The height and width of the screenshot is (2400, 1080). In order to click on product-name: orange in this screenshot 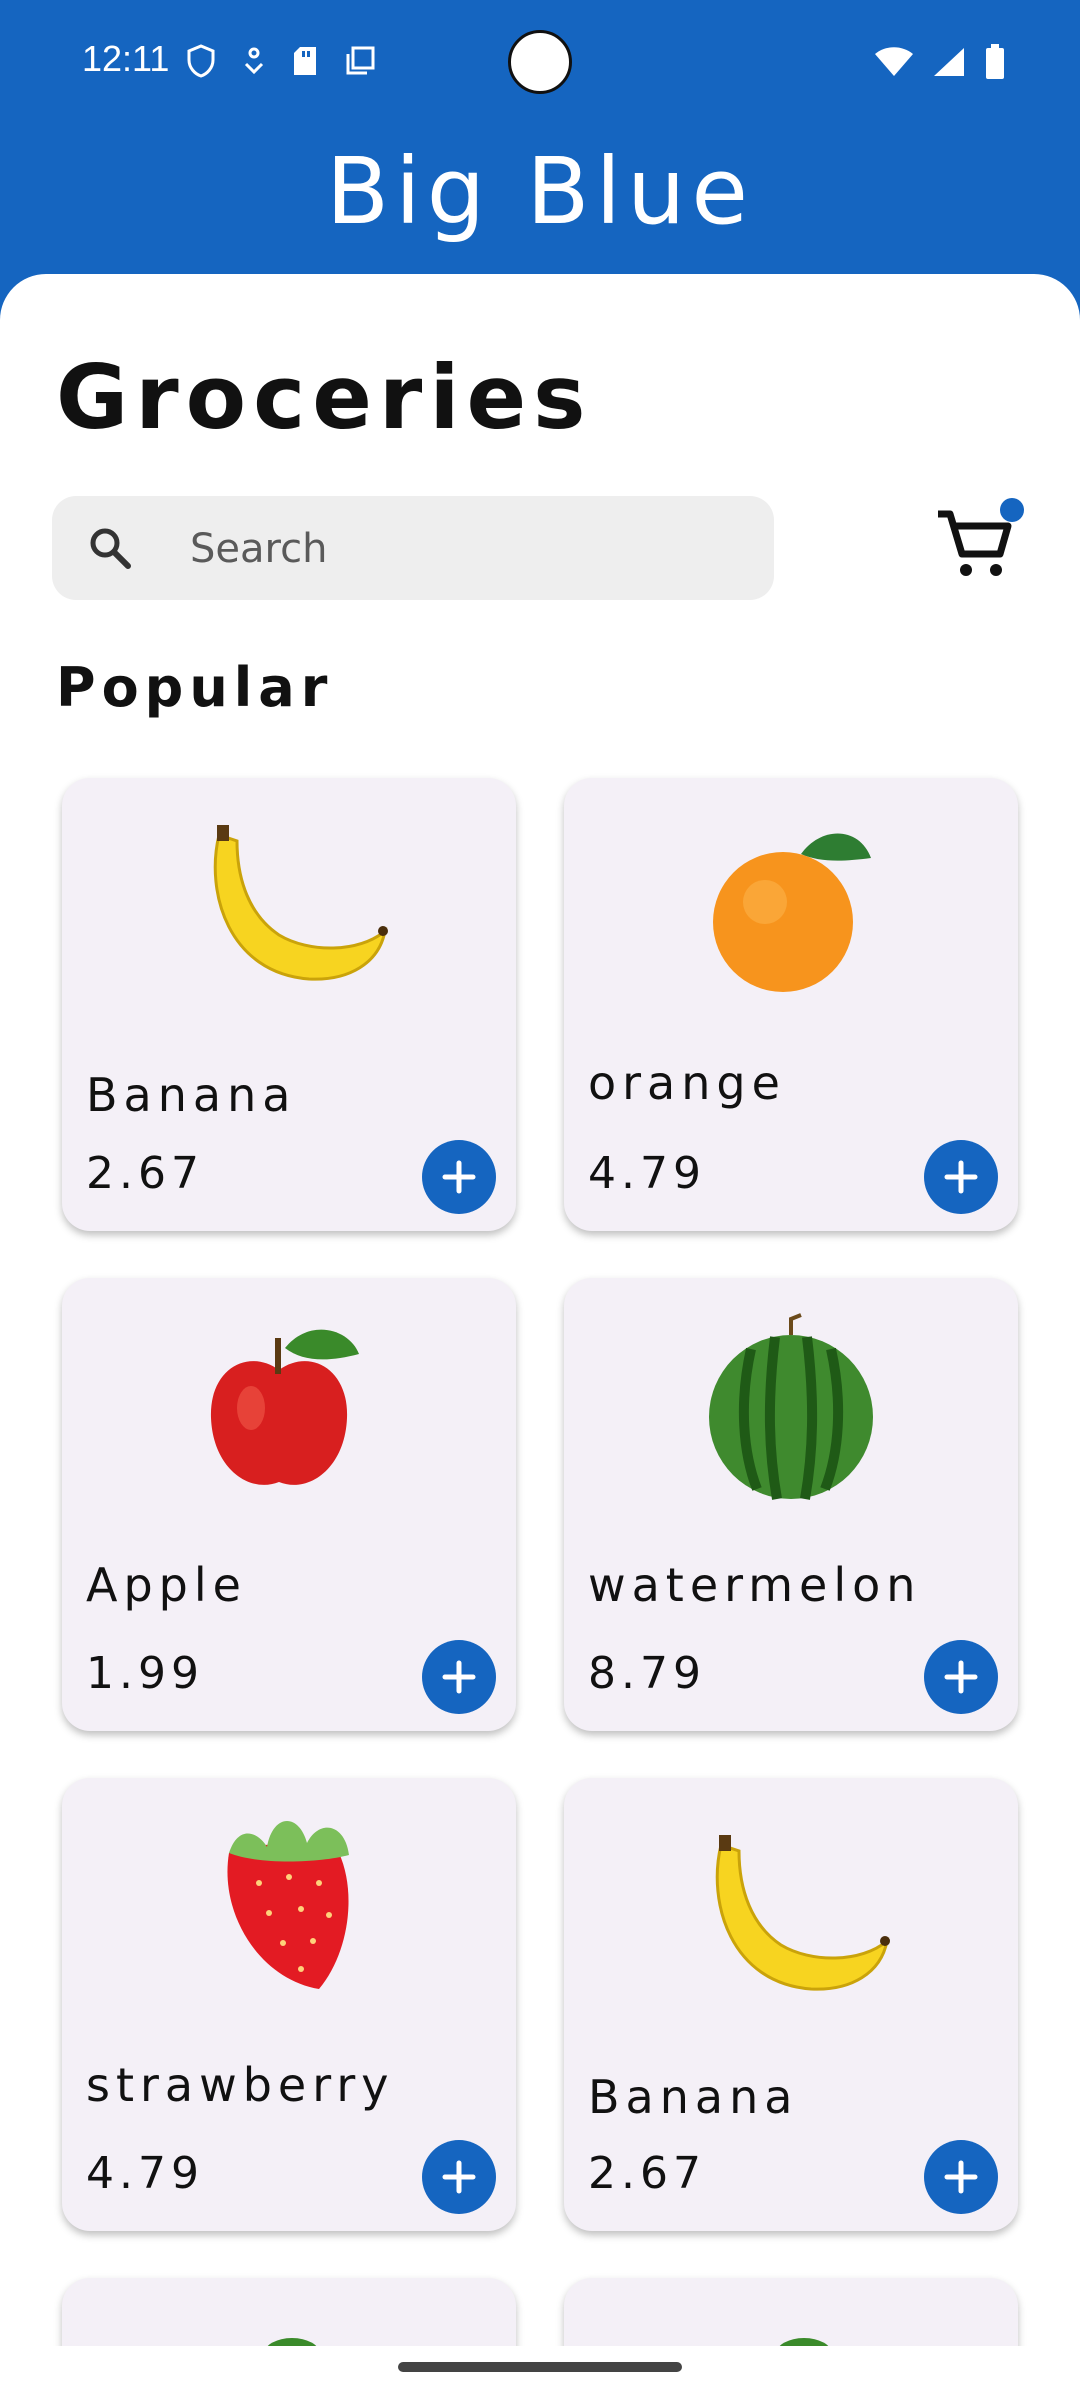, I will do `click(687, 1083)`.